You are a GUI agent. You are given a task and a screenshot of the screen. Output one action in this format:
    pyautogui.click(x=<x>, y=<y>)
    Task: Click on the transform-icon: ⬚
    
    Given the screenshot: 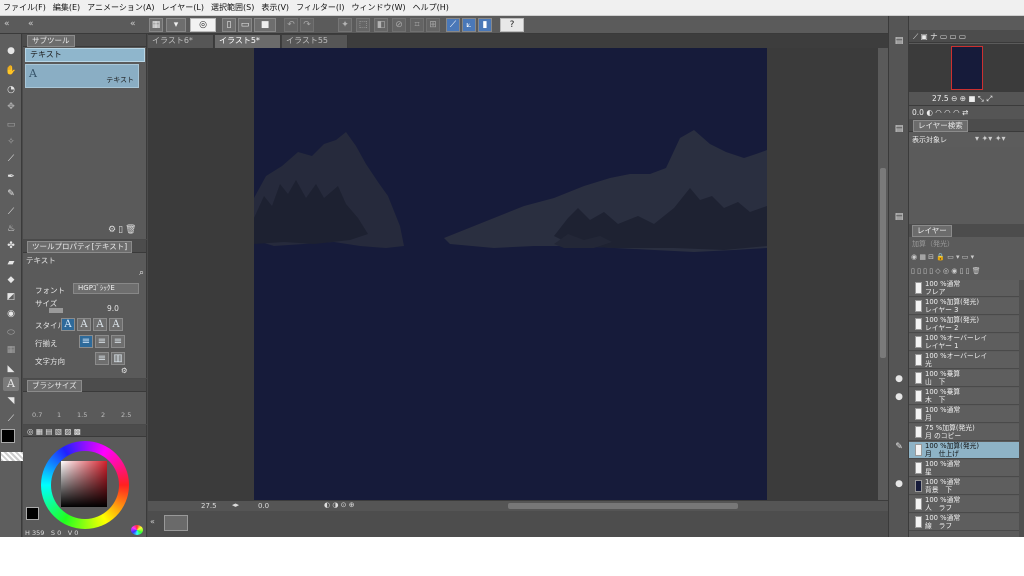 What is the action you would take?
    pyautogui.click(x=363, y=25)
    